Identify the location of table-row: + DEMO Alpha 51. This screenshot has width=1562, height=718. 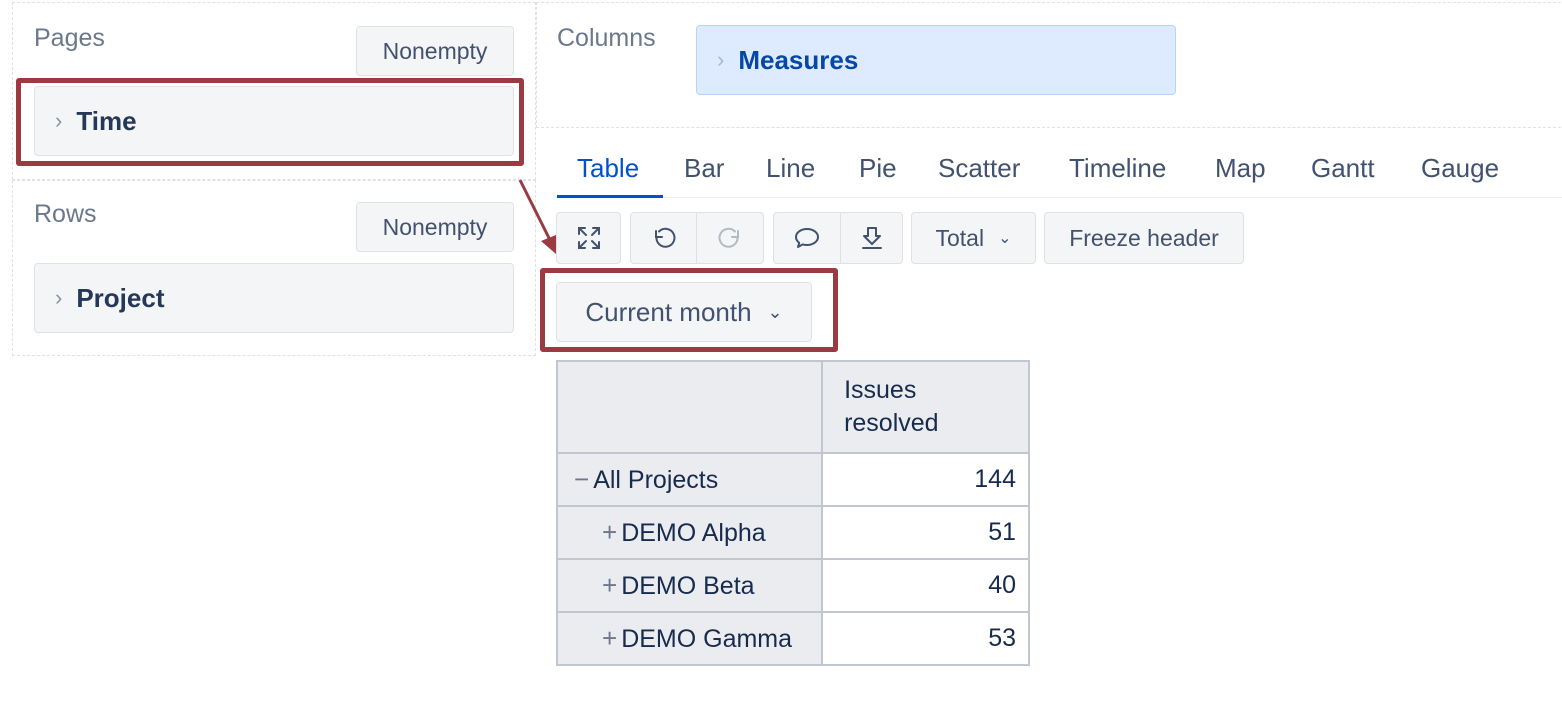
(792, 532).